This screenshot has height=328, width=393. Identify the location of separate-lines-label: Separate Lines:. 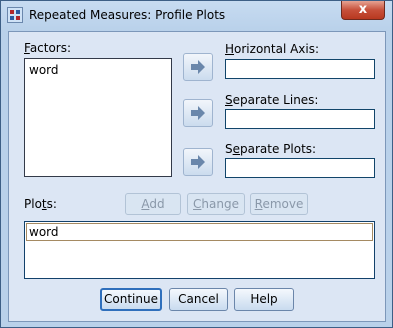
(272, 100).